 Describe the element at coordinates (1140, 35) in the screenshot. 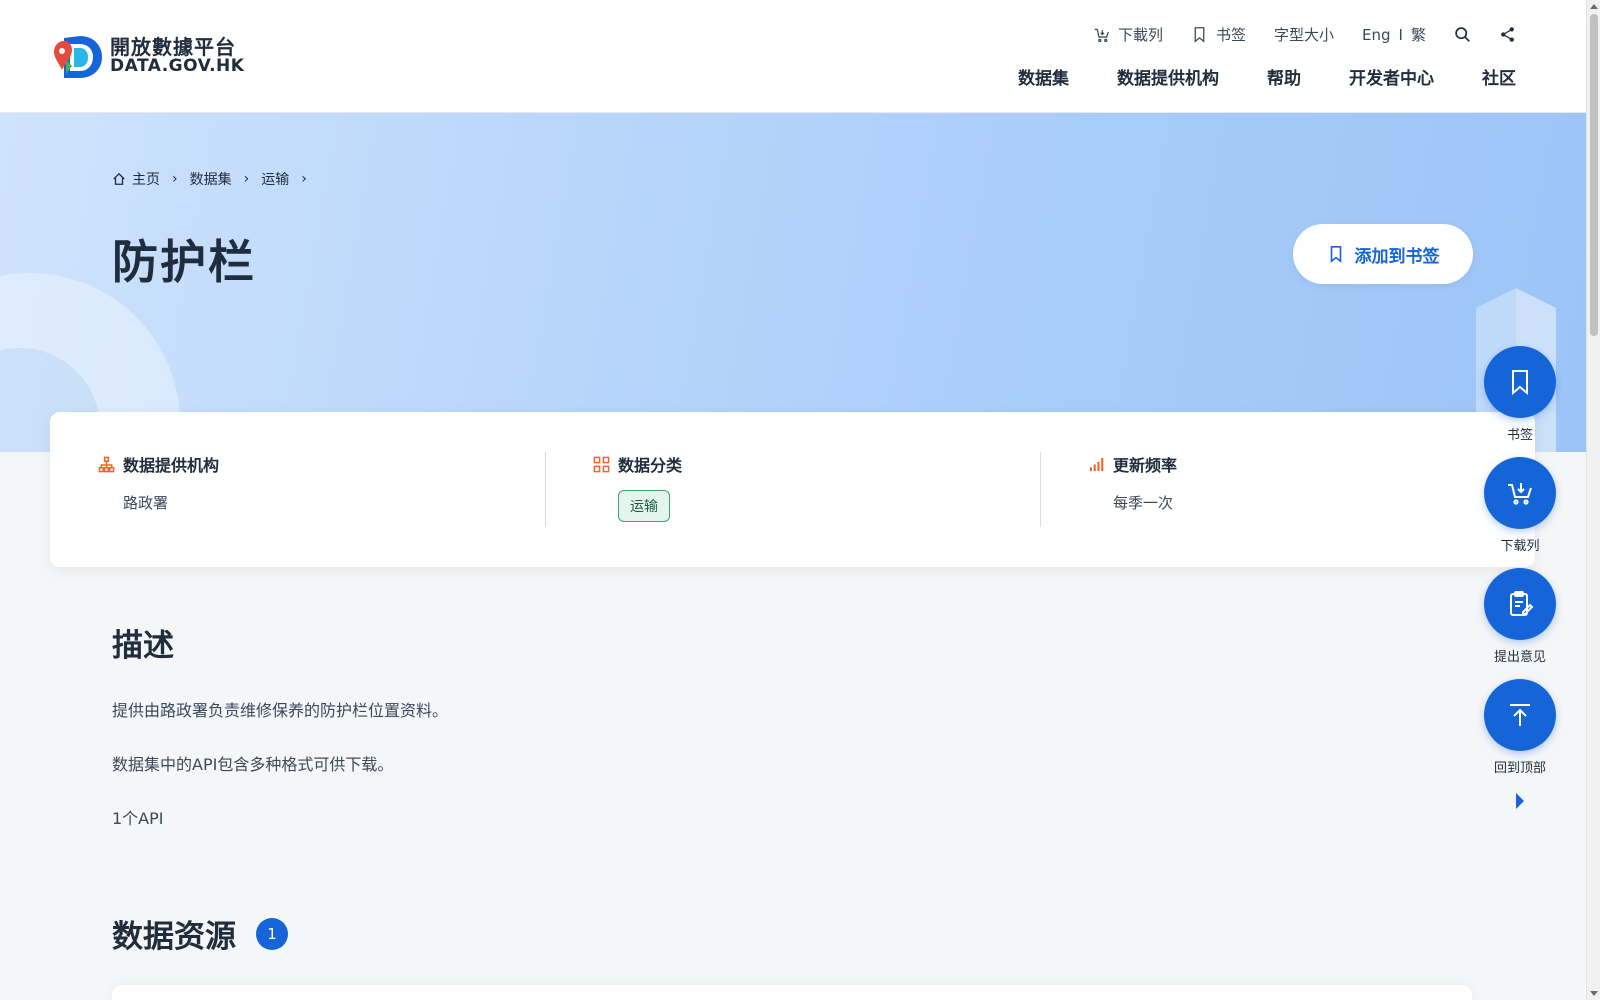

I see `download-list-label: 下載列` at that location.